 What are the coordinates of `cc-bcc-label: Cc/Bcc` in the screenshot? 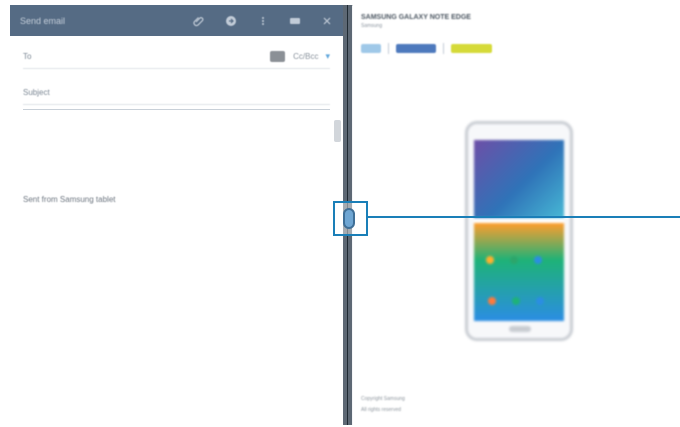 It's located at (305, 56).